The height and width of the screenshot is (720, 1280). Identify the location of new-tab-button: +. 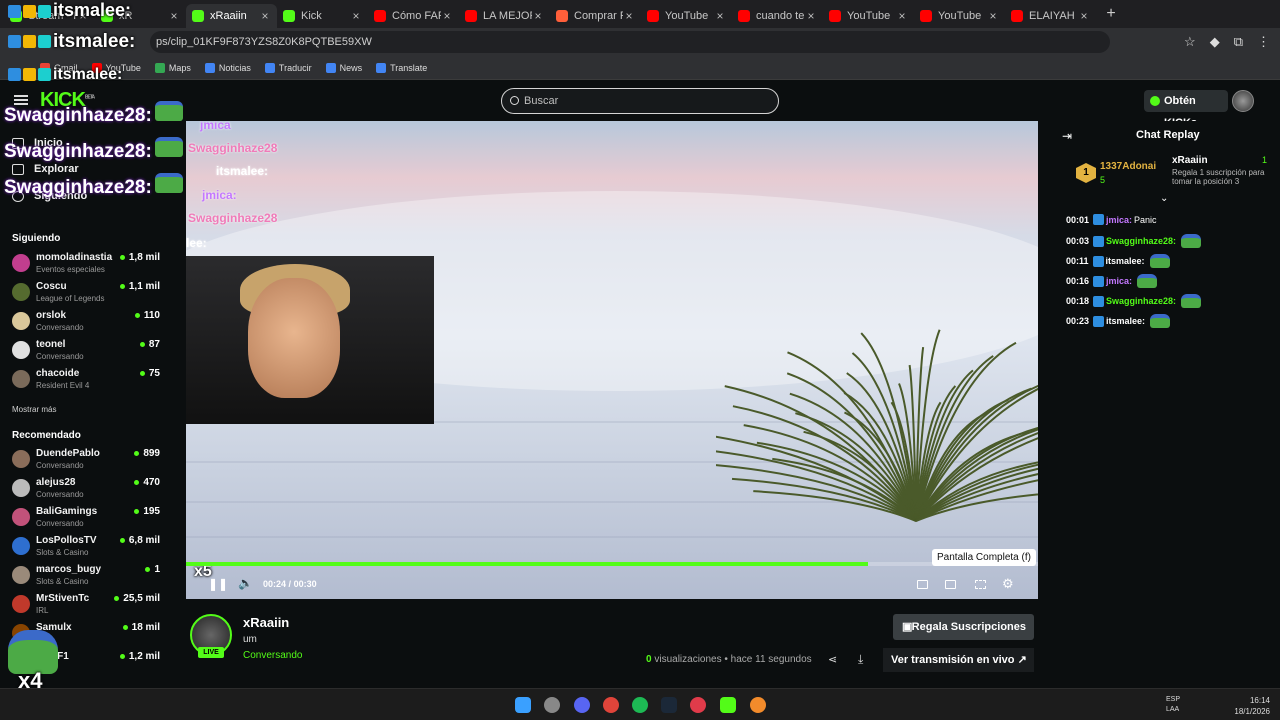
(1111, 14).